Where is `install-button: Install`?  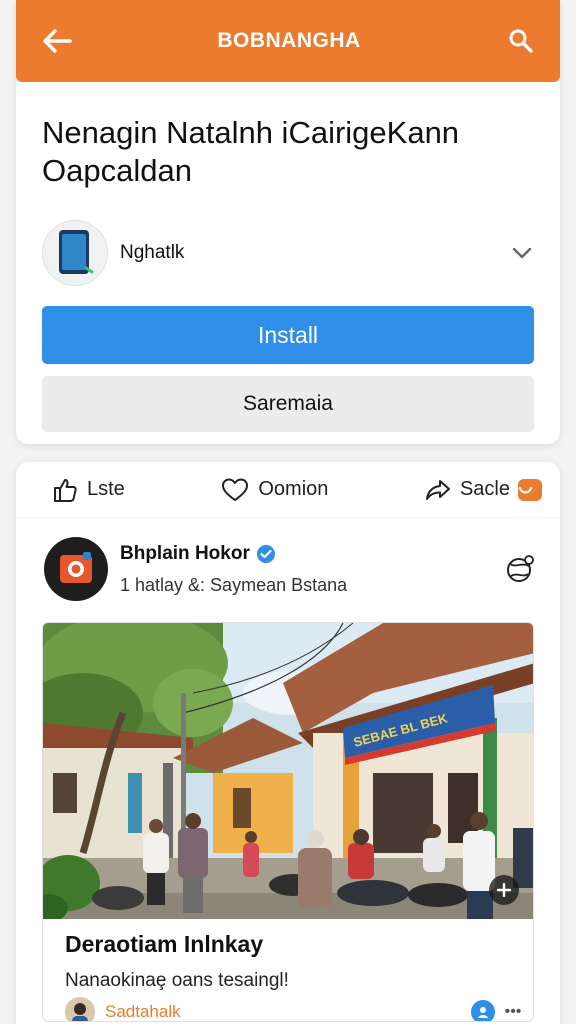 install-button: Install is located at coordinates (288, 335).